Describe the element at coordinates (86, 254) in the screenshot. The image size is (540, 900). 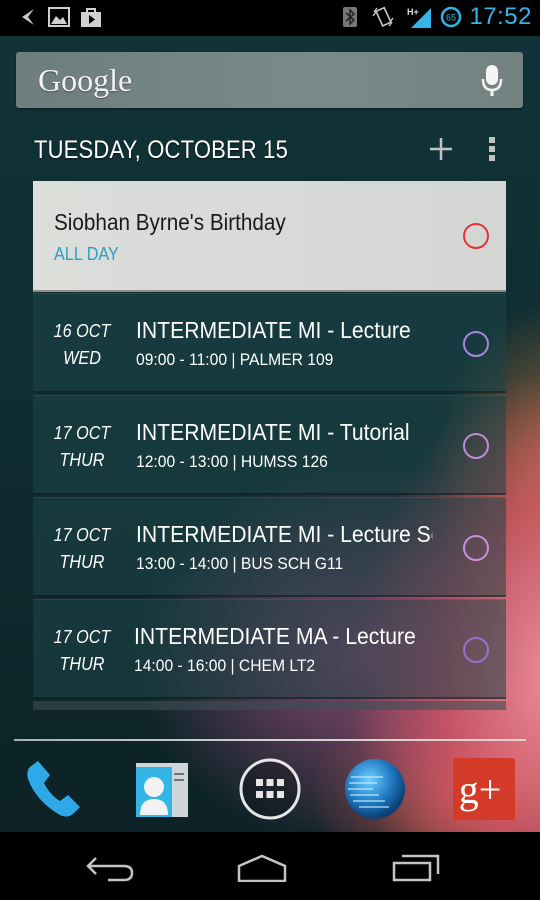
I see `all-day-label: ALL DAY` at that location.